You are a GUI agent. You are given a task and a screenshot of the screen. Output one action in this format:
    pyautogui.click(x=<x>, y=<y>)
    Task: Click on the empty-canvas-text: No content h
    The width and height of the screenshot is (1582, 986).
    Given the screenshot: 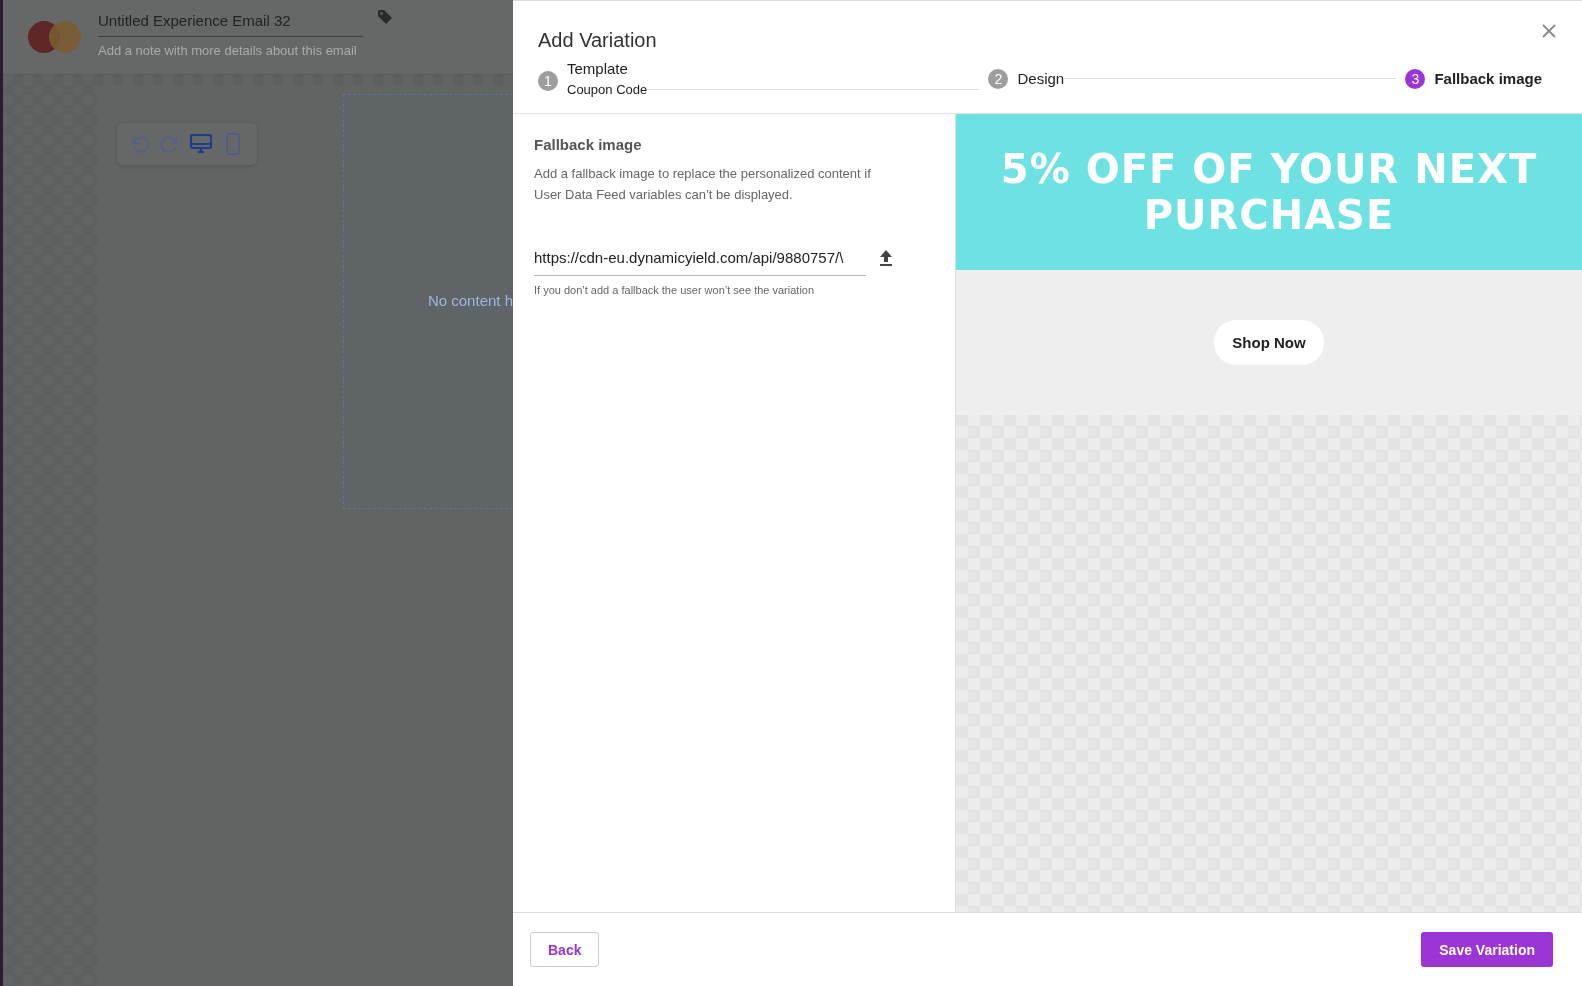 What is the action you would take?
    pyautogui.click(x=470, y=300)
    